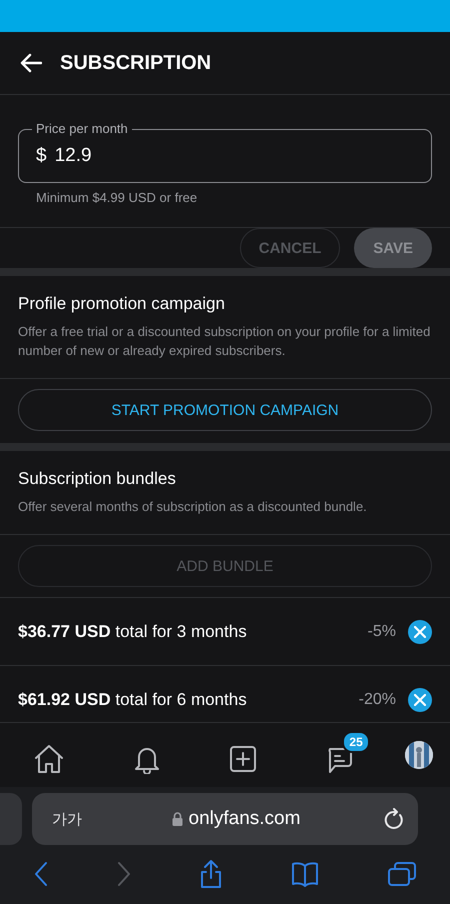 Image resolution: width=450 pixels, height=904 pixels. What do you see at coordinates (97, 479) in the screenshot?
I see `section-title: Subscription bundles` at bounding box center [97, 479].